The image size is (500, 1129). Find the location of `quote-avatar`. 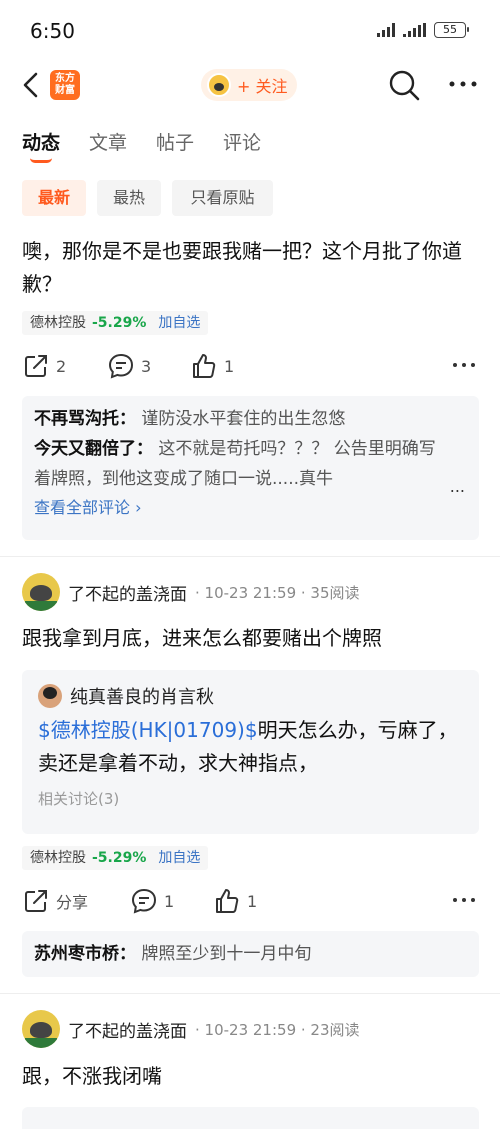

quote-avatar is located at coordinates (50, 696).